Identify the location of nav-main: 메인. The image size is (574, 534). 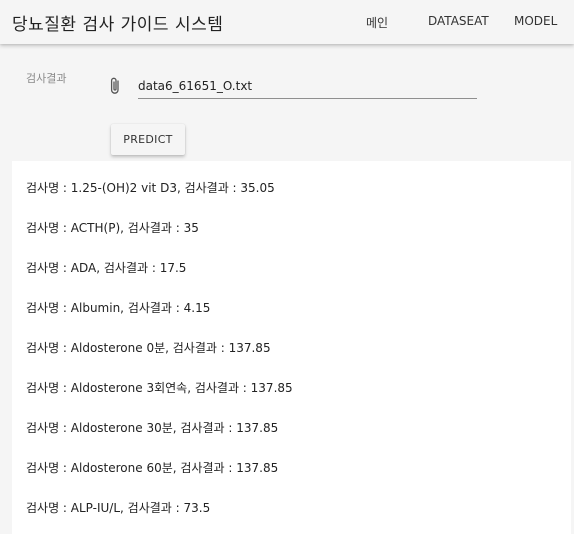
(377, 22).